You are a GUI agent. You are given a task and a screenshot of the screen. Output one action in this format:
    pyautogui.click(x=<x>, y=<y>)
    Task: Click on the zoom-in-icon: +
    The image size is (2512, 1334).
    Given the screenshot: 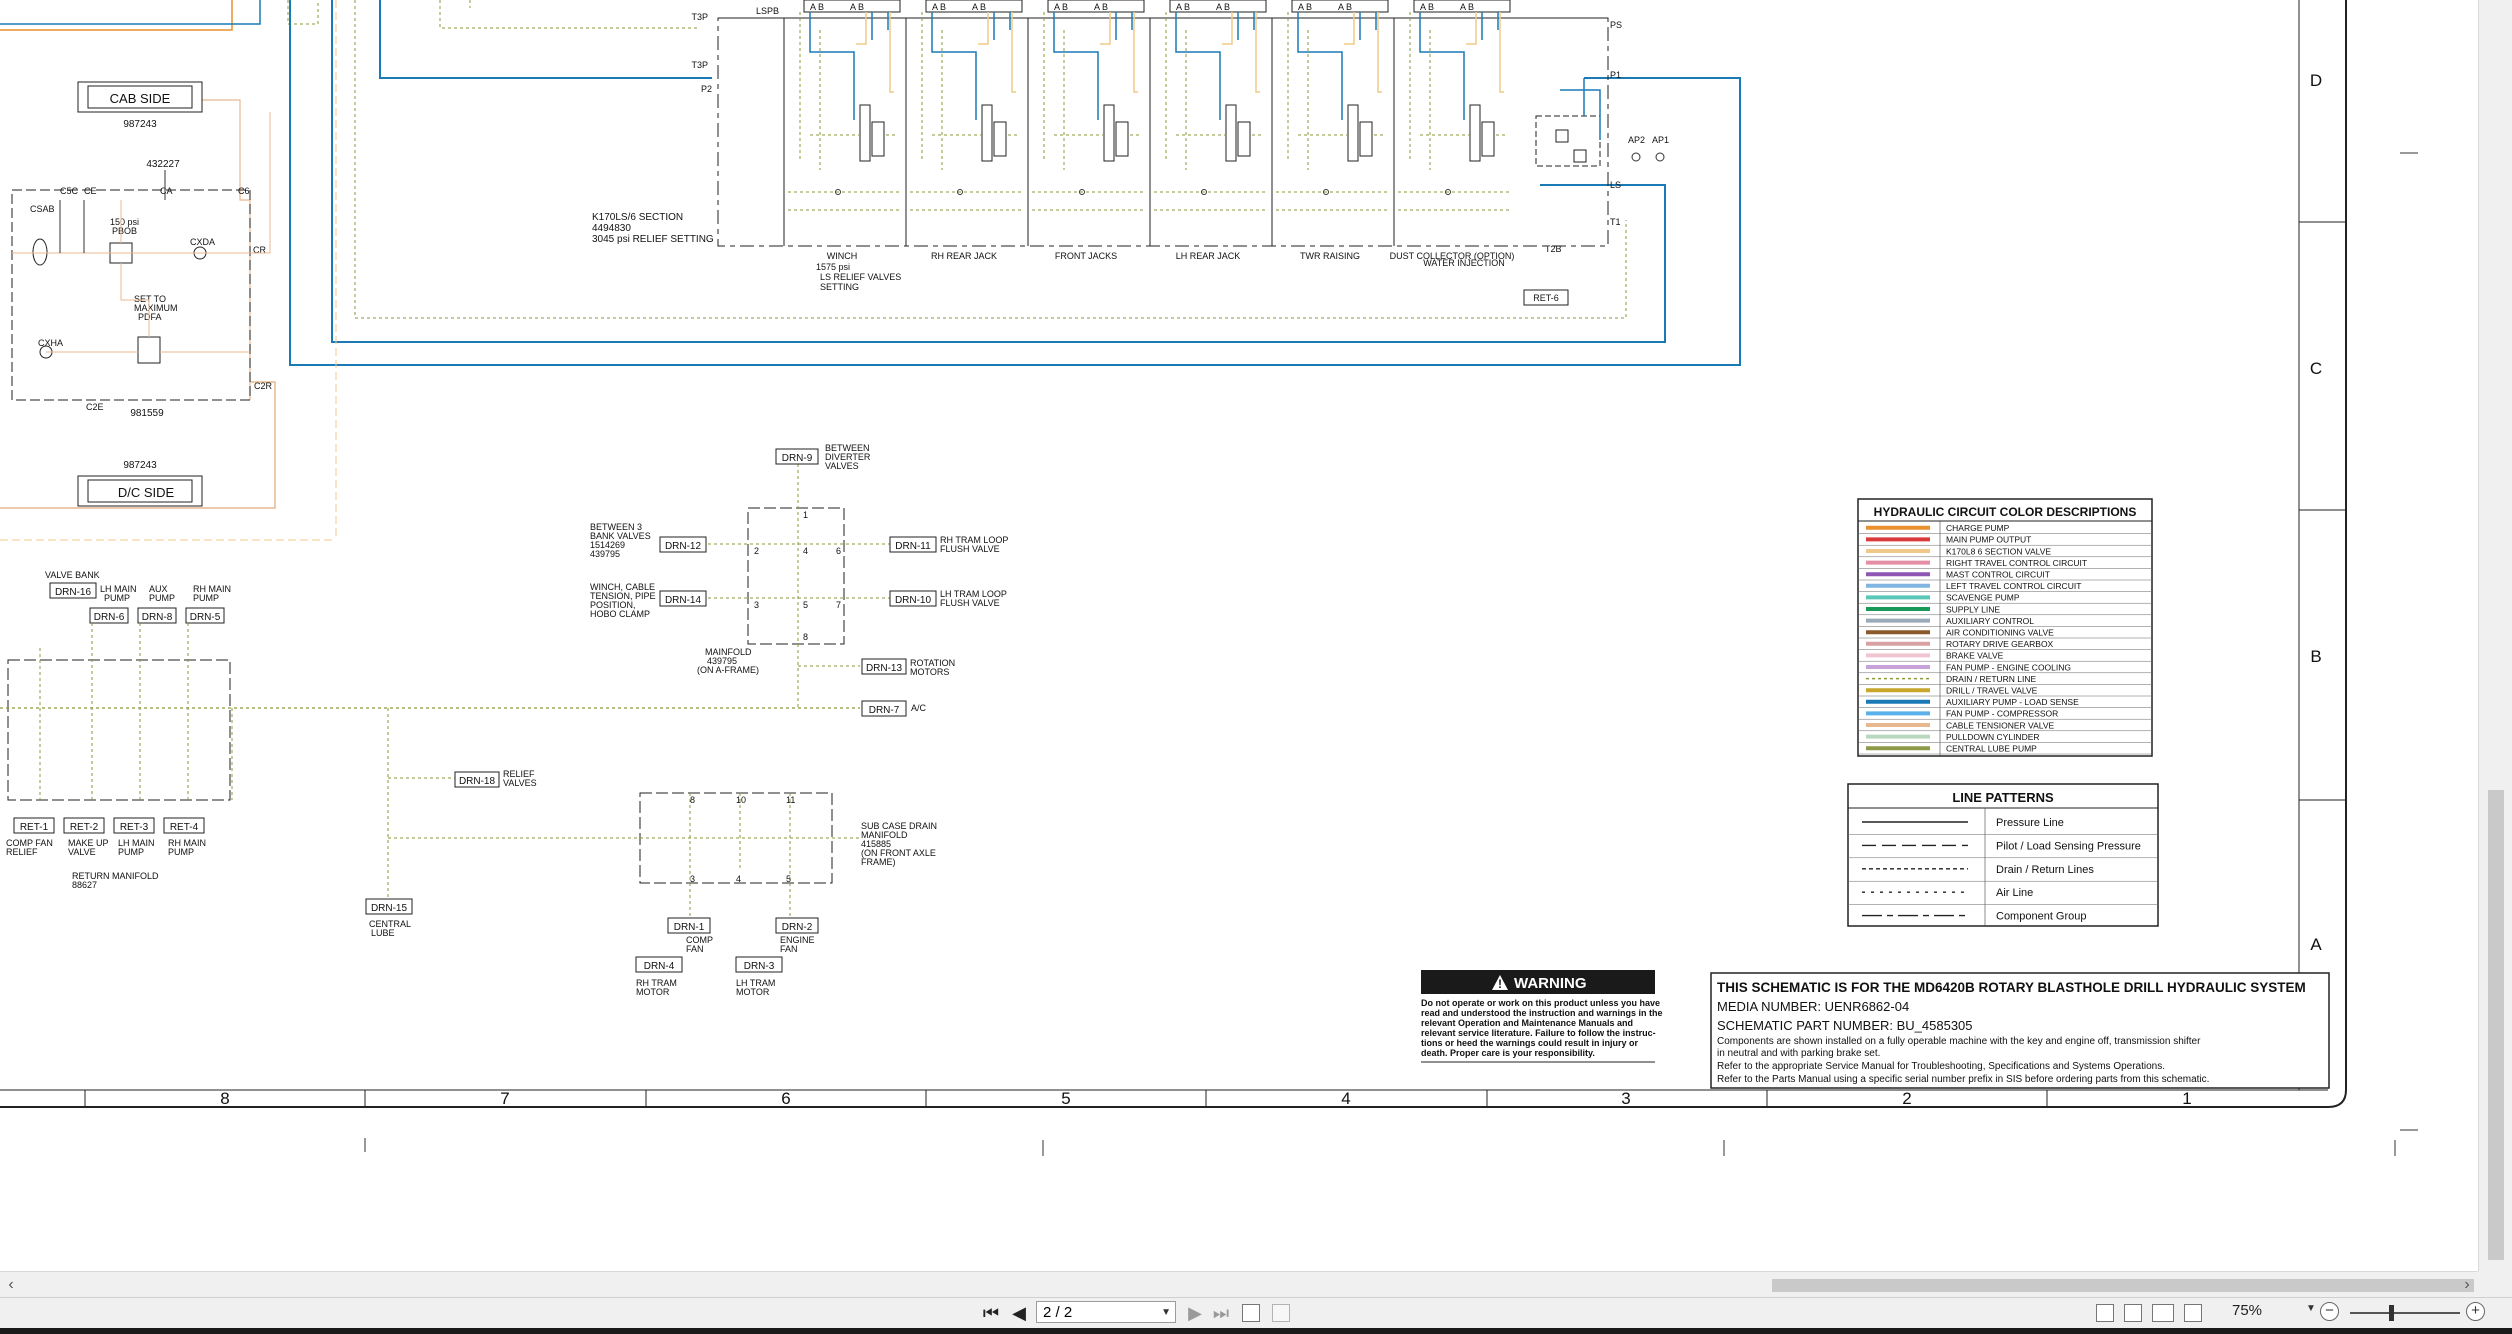 What is the action you would take?
    pyautogui.click(x=2475, y=1311)
    